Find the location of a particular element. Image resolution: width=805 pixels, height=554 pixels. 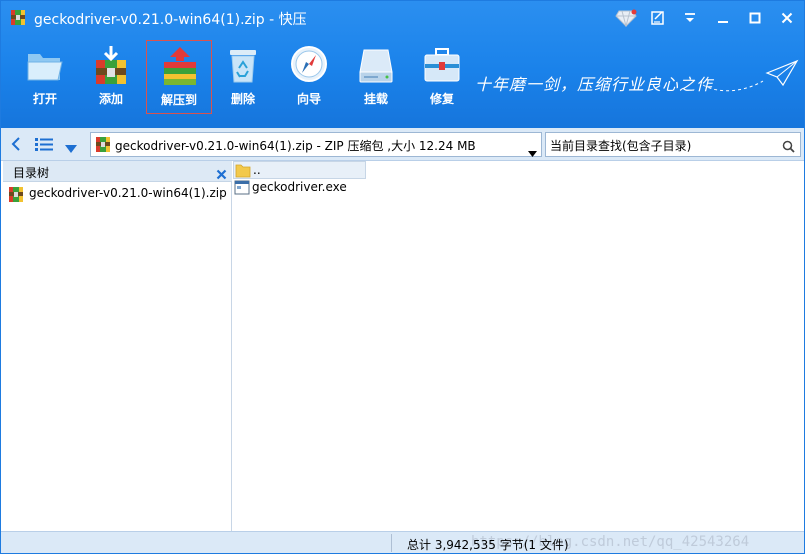

delete-button: 删除 is located at coordinates (243, 77).